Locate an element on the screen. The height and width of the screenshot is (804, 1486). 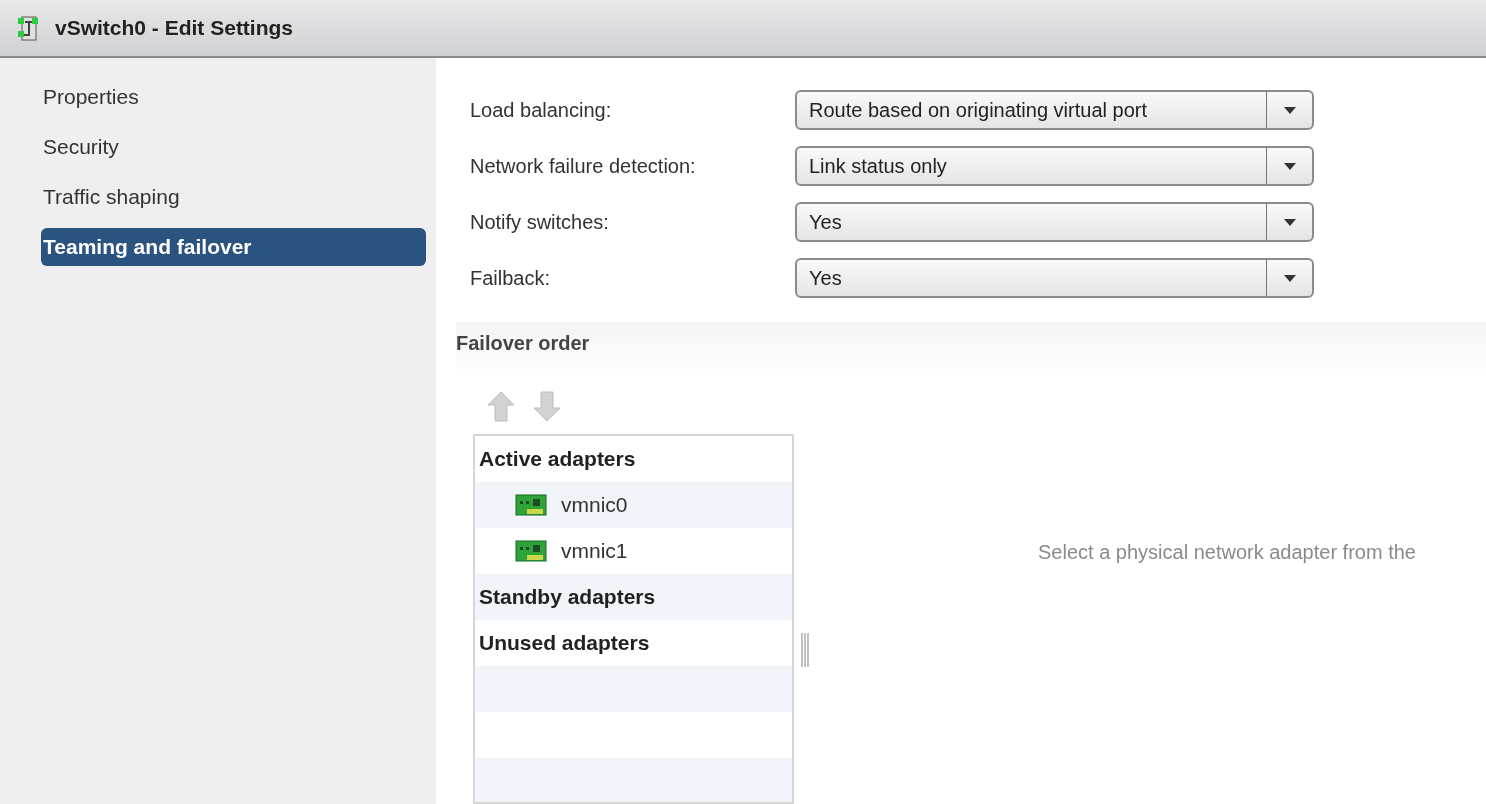
adapter-row: vmnic0 is located at coordinates (633, 505).